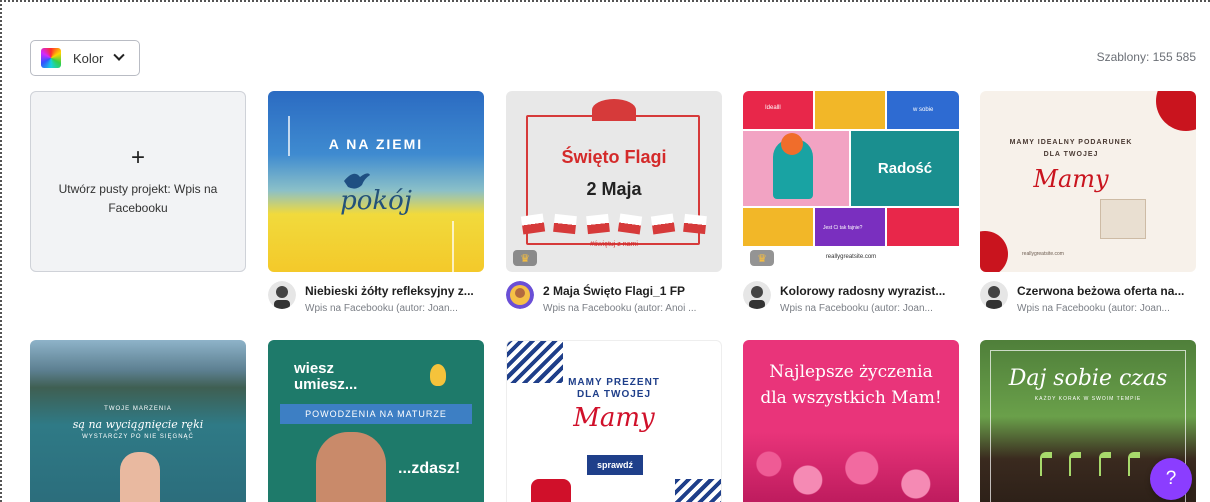 The height and width of the screenshot is (502, 1210). I want to click on template-script-text: Daj sobie czas, so click(1088, 378).